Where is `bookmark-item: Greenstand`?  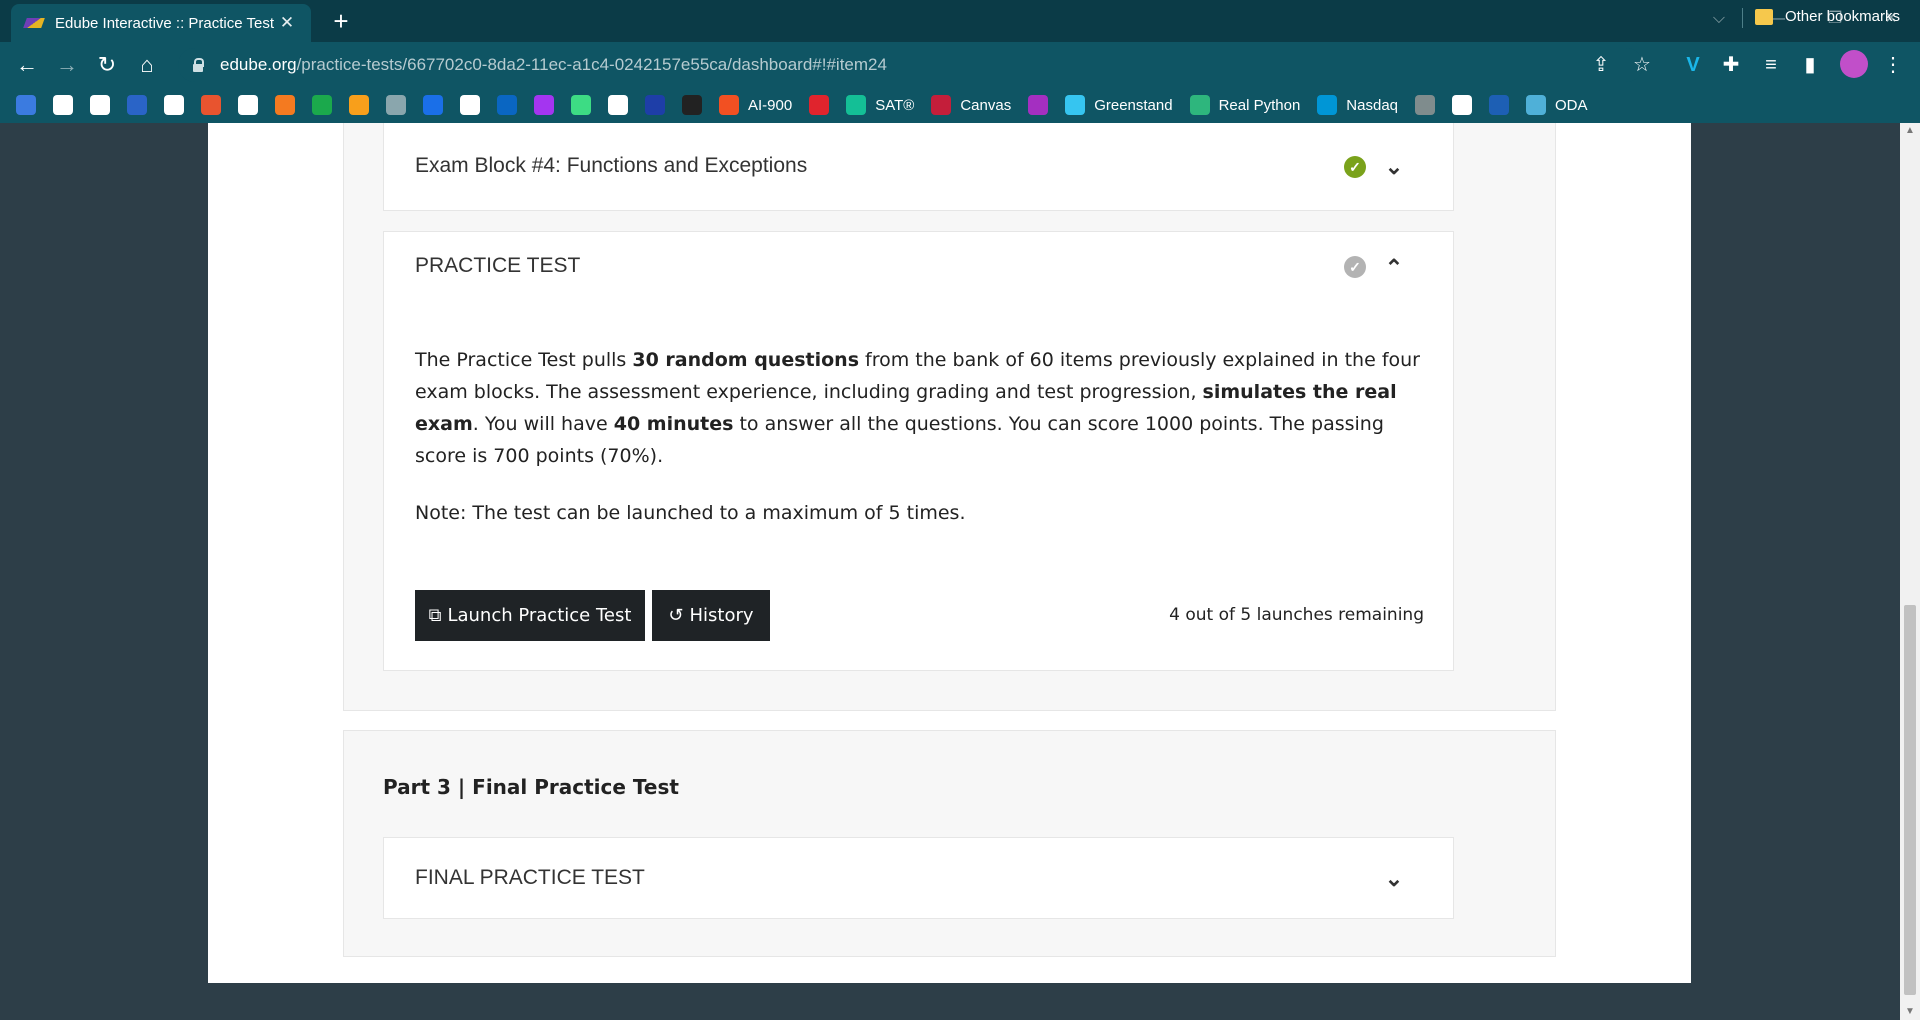
bookmark-item: Greenstand is located at coordinates (1119, 105).